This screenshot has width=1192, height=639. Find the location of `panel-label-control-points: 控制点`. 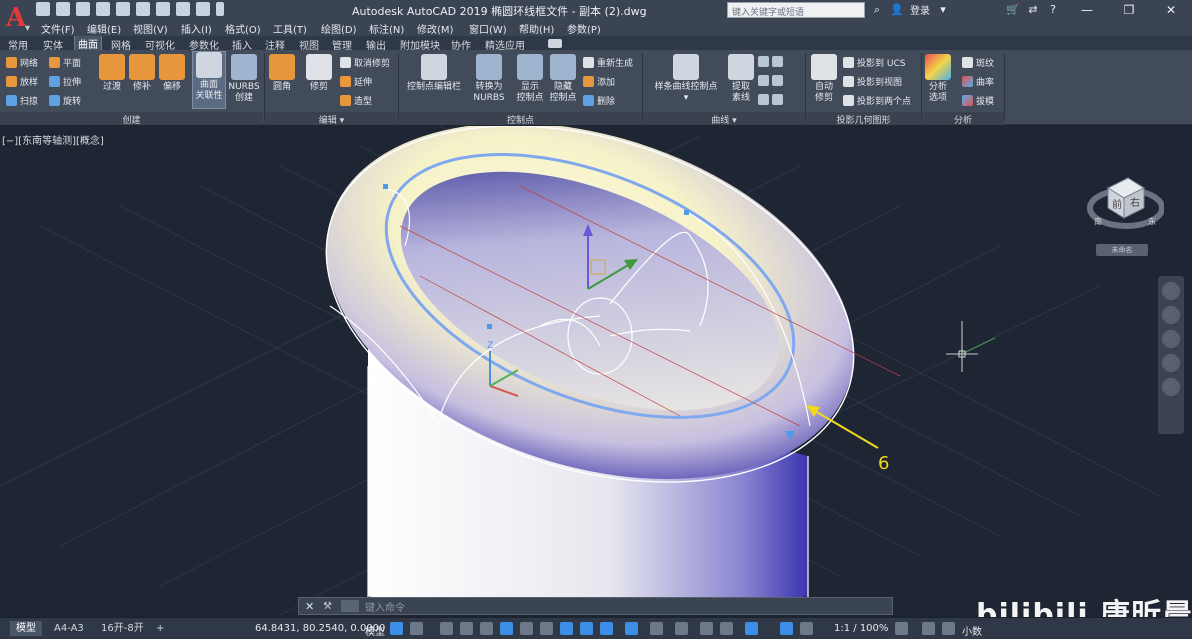

panel-label-control-points: 控制点 is located at coordinates (520, 119).